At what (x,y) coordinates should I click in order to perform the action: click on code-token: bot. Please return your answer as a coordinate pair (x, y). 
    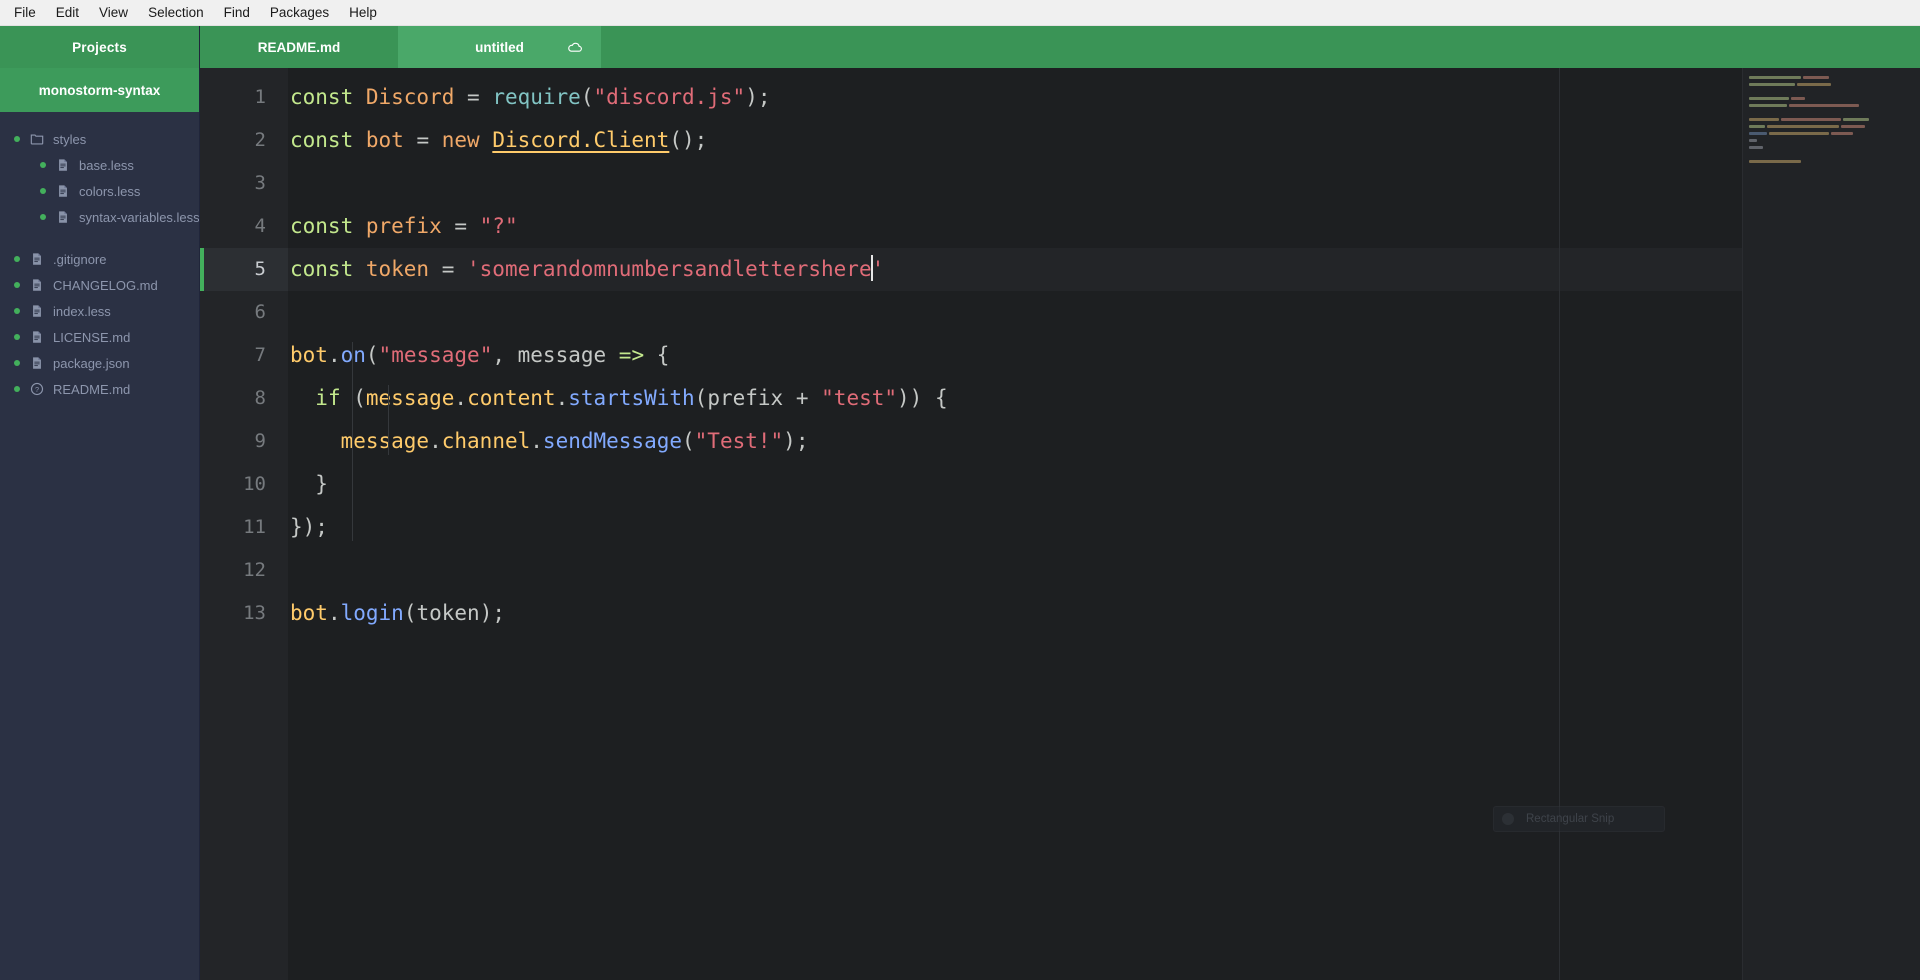
    Looking at the image, I should click on (309, 613).